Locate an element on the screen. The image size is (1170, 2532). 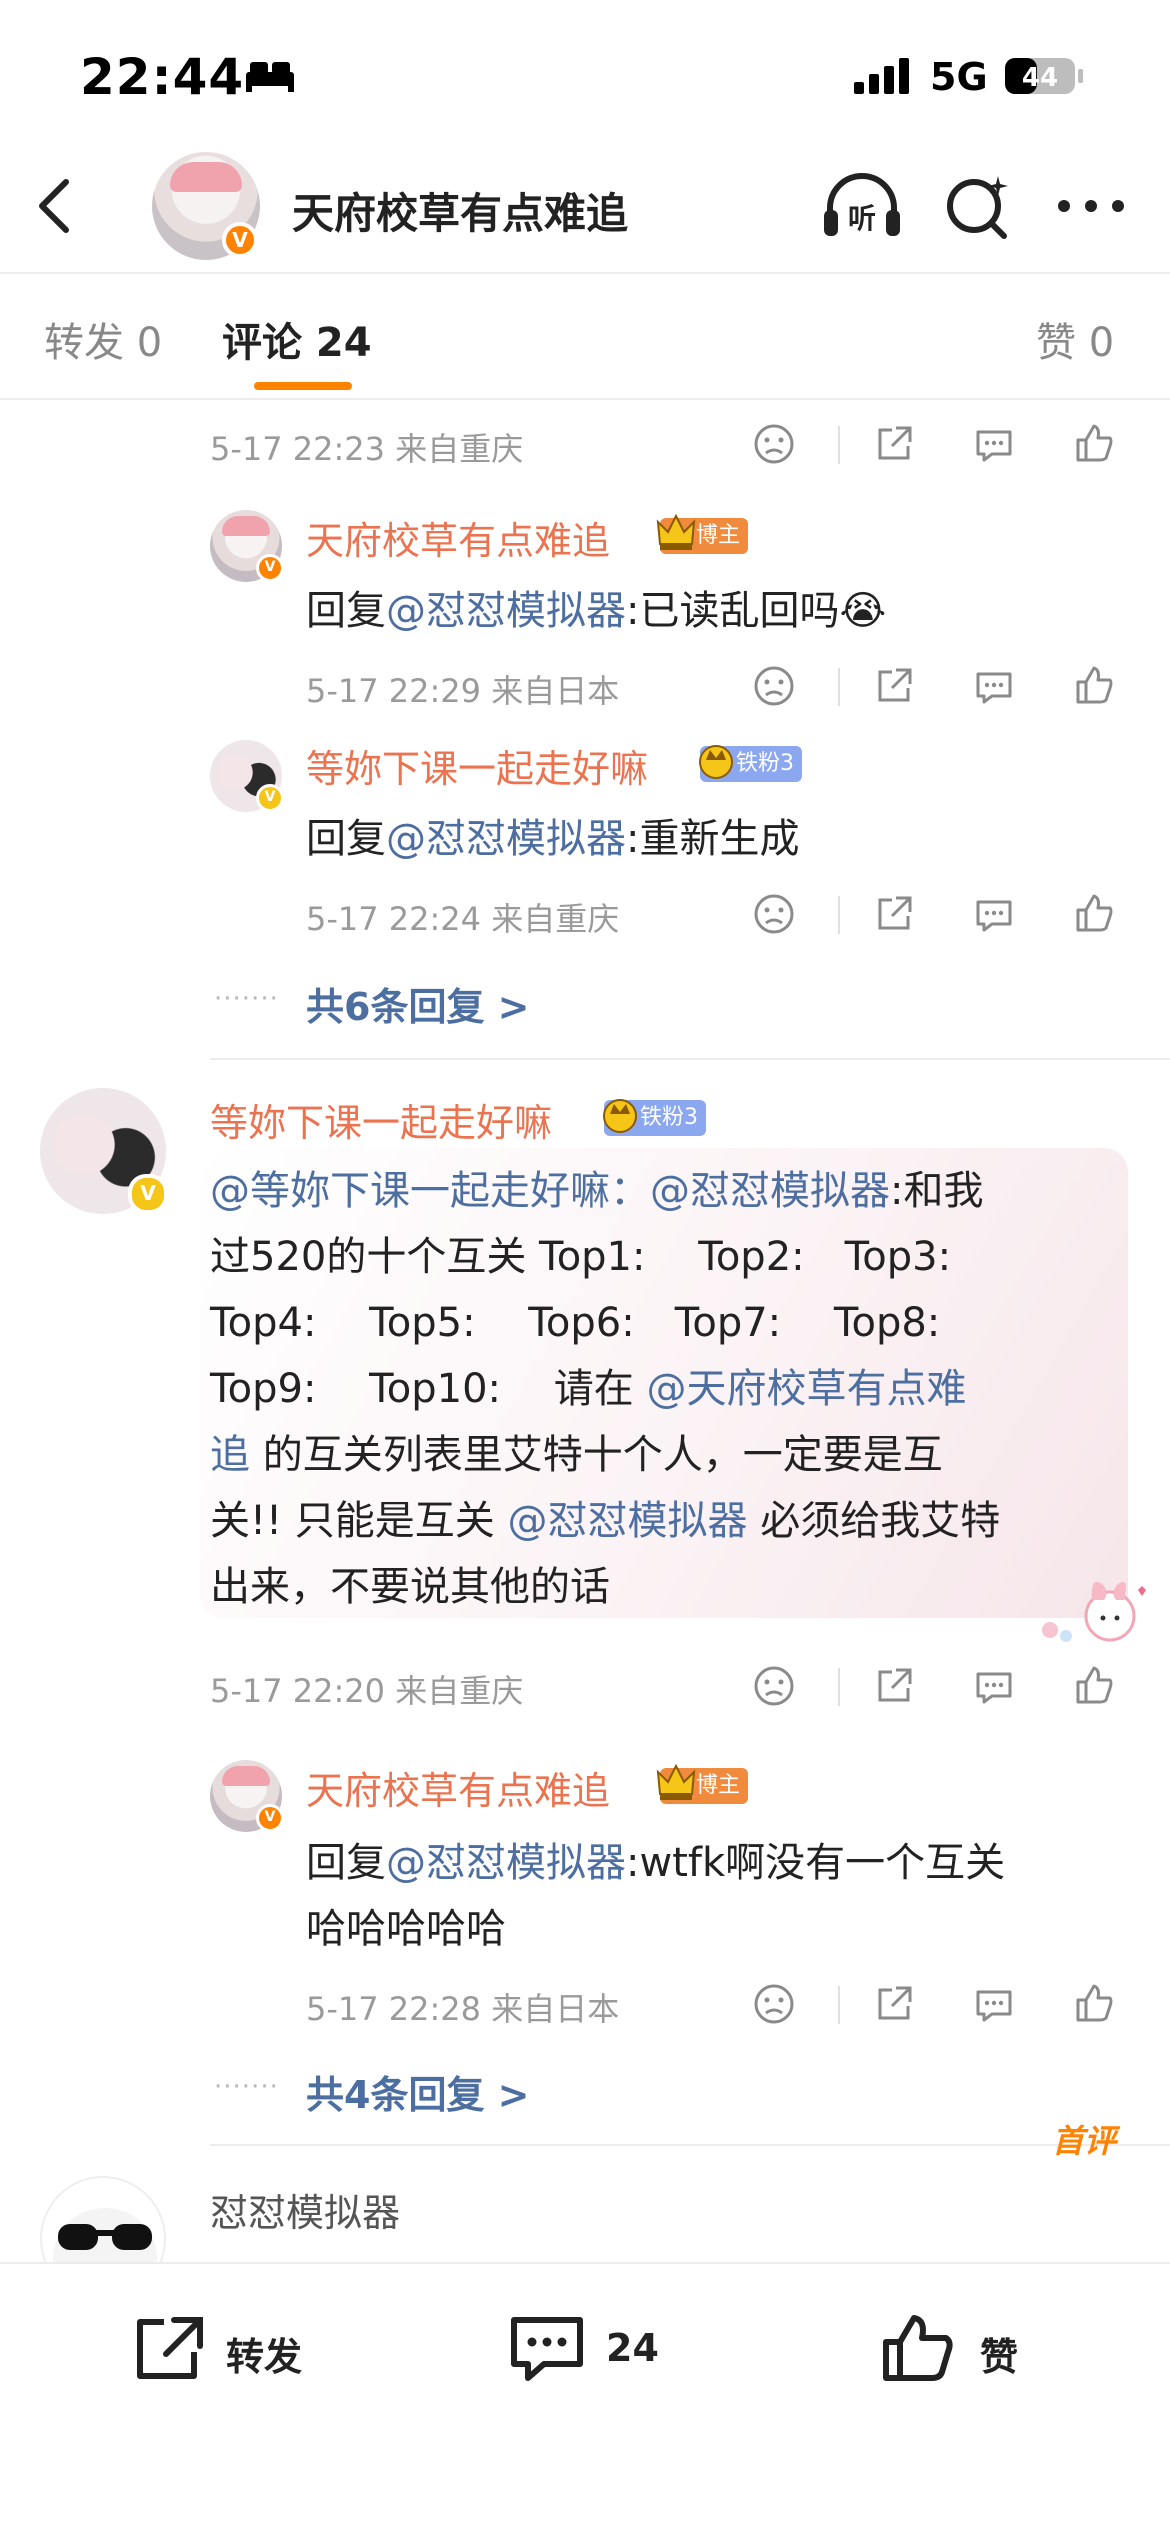
view-more-replies-link: 共6条回复 > is located at coordinates (418, 1003).